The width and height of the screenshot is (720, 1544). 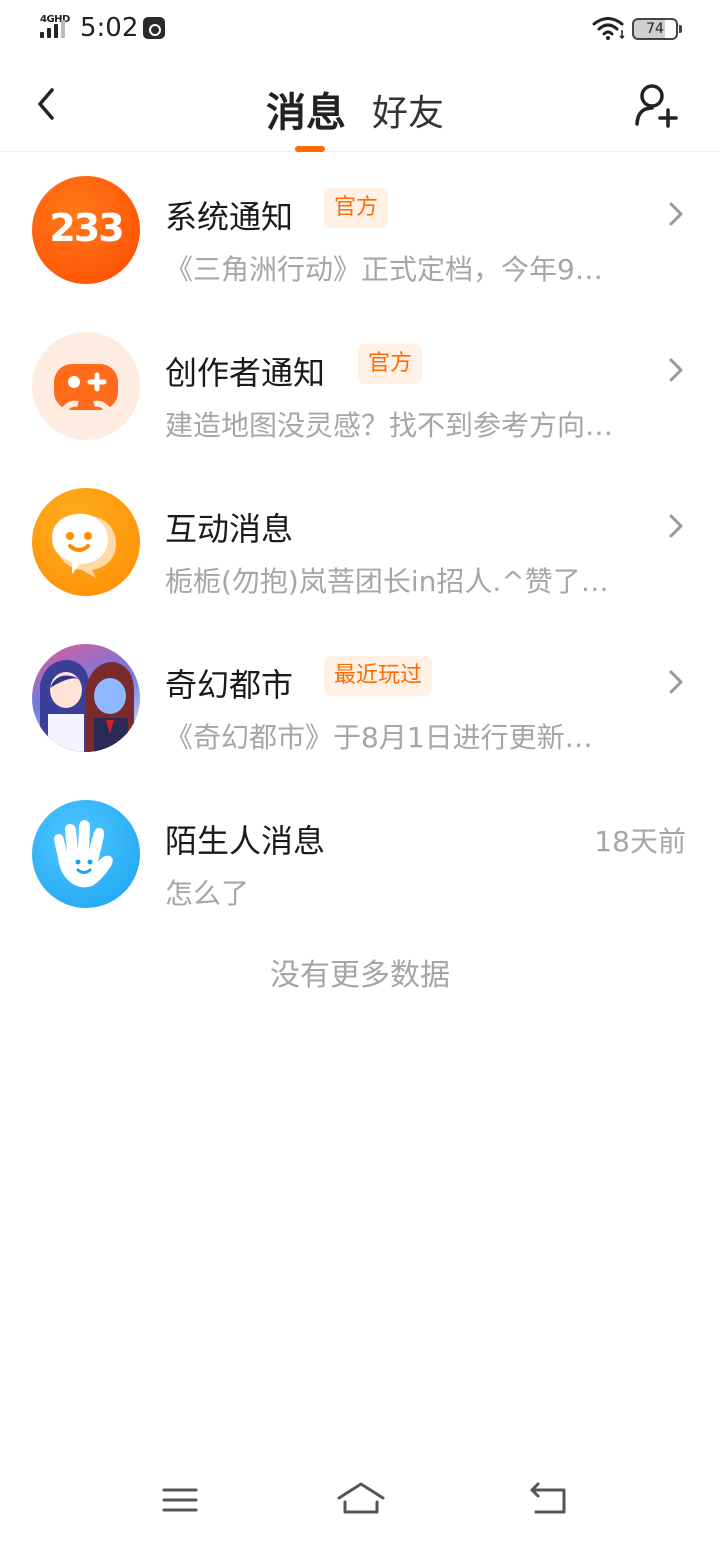 I want to click on 233-logo-icon: 233, so click(x=86, y=230).